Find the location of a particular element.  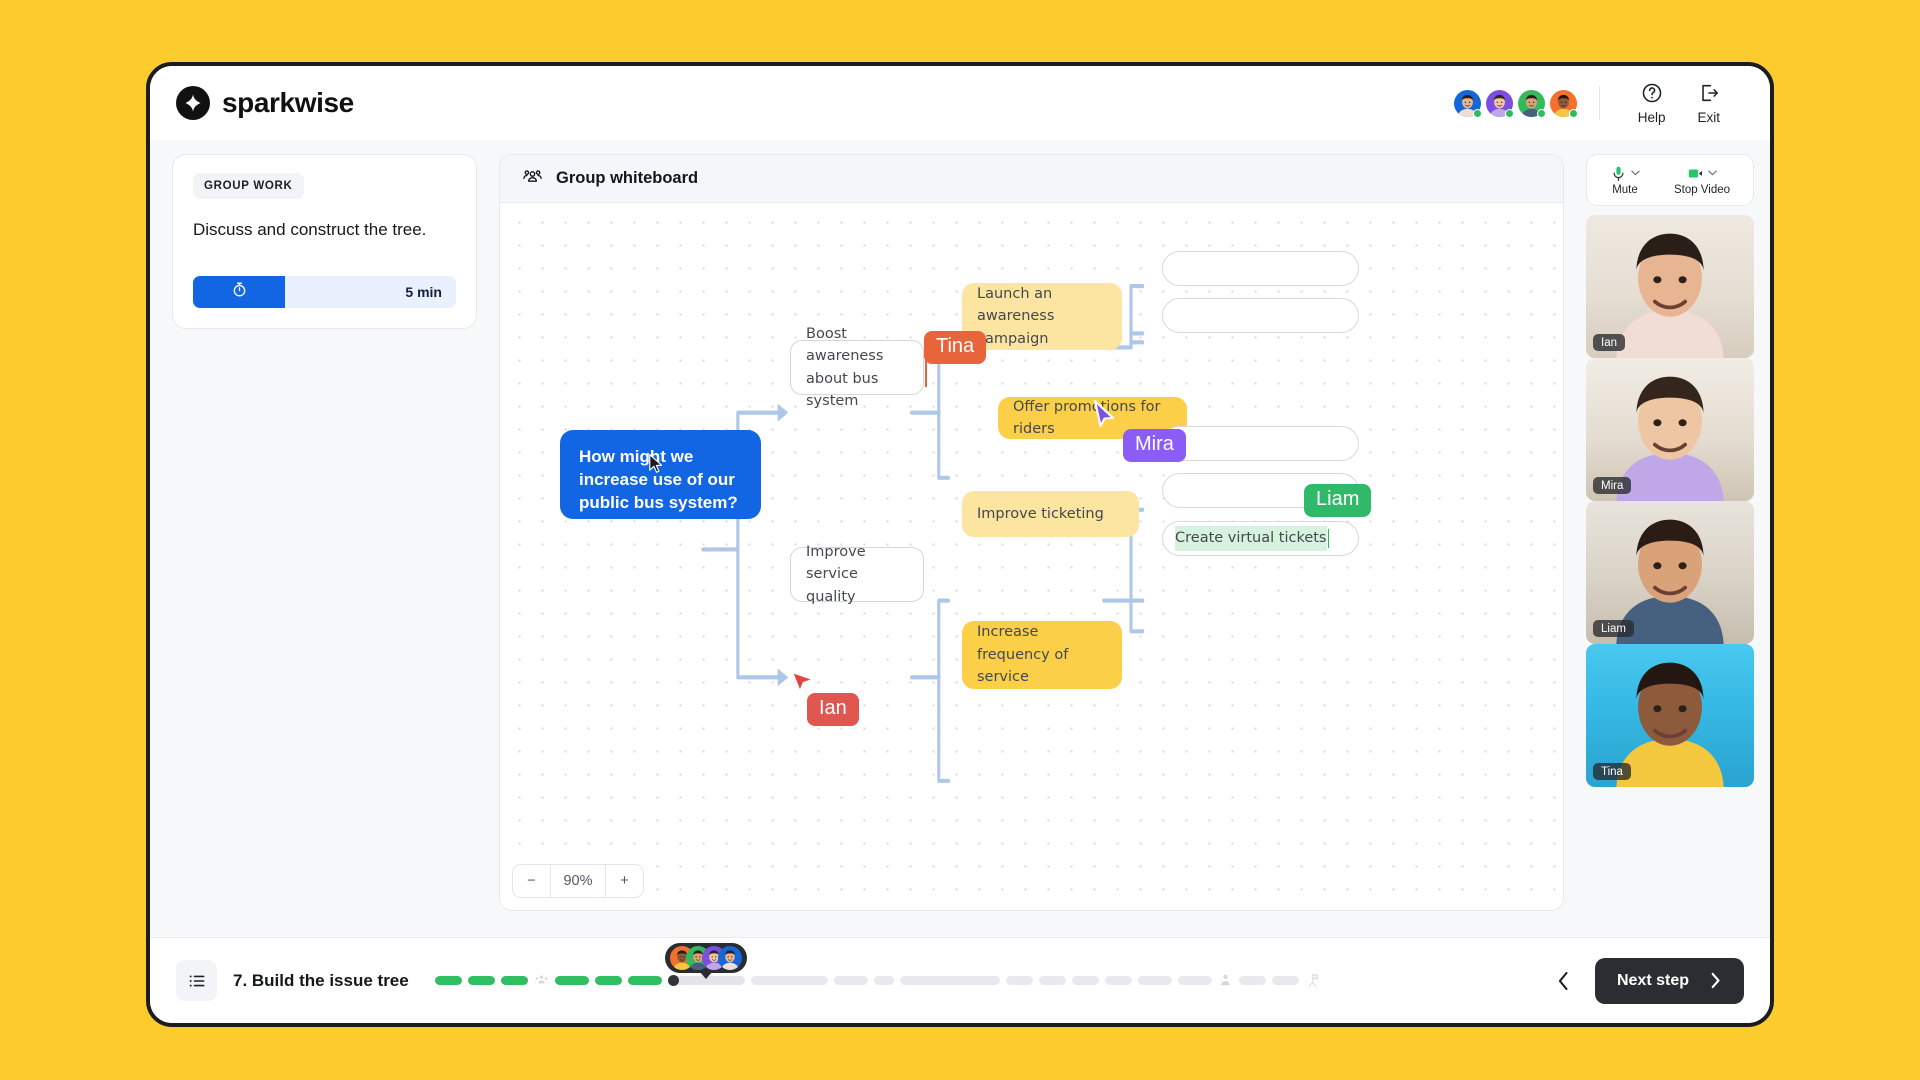

video-tile-name: Liam is located at coordinates (1613, 628).